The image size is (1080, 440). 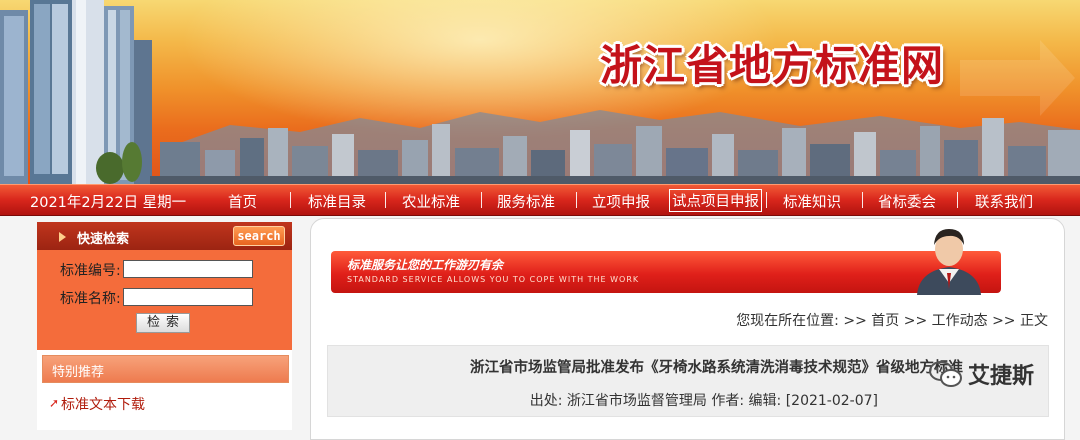 What do you see at coordinates (945, 374) in the screenshot?
I see `wechat-icon` at bounding box center [945, 374].